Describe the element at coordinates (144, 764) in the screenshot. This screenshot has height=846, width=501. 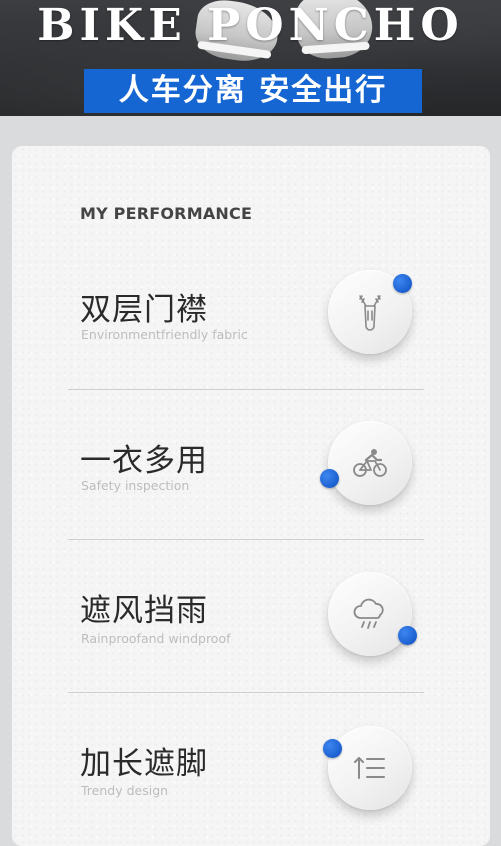
I see `feature-title: 加长遮脚` at that location.